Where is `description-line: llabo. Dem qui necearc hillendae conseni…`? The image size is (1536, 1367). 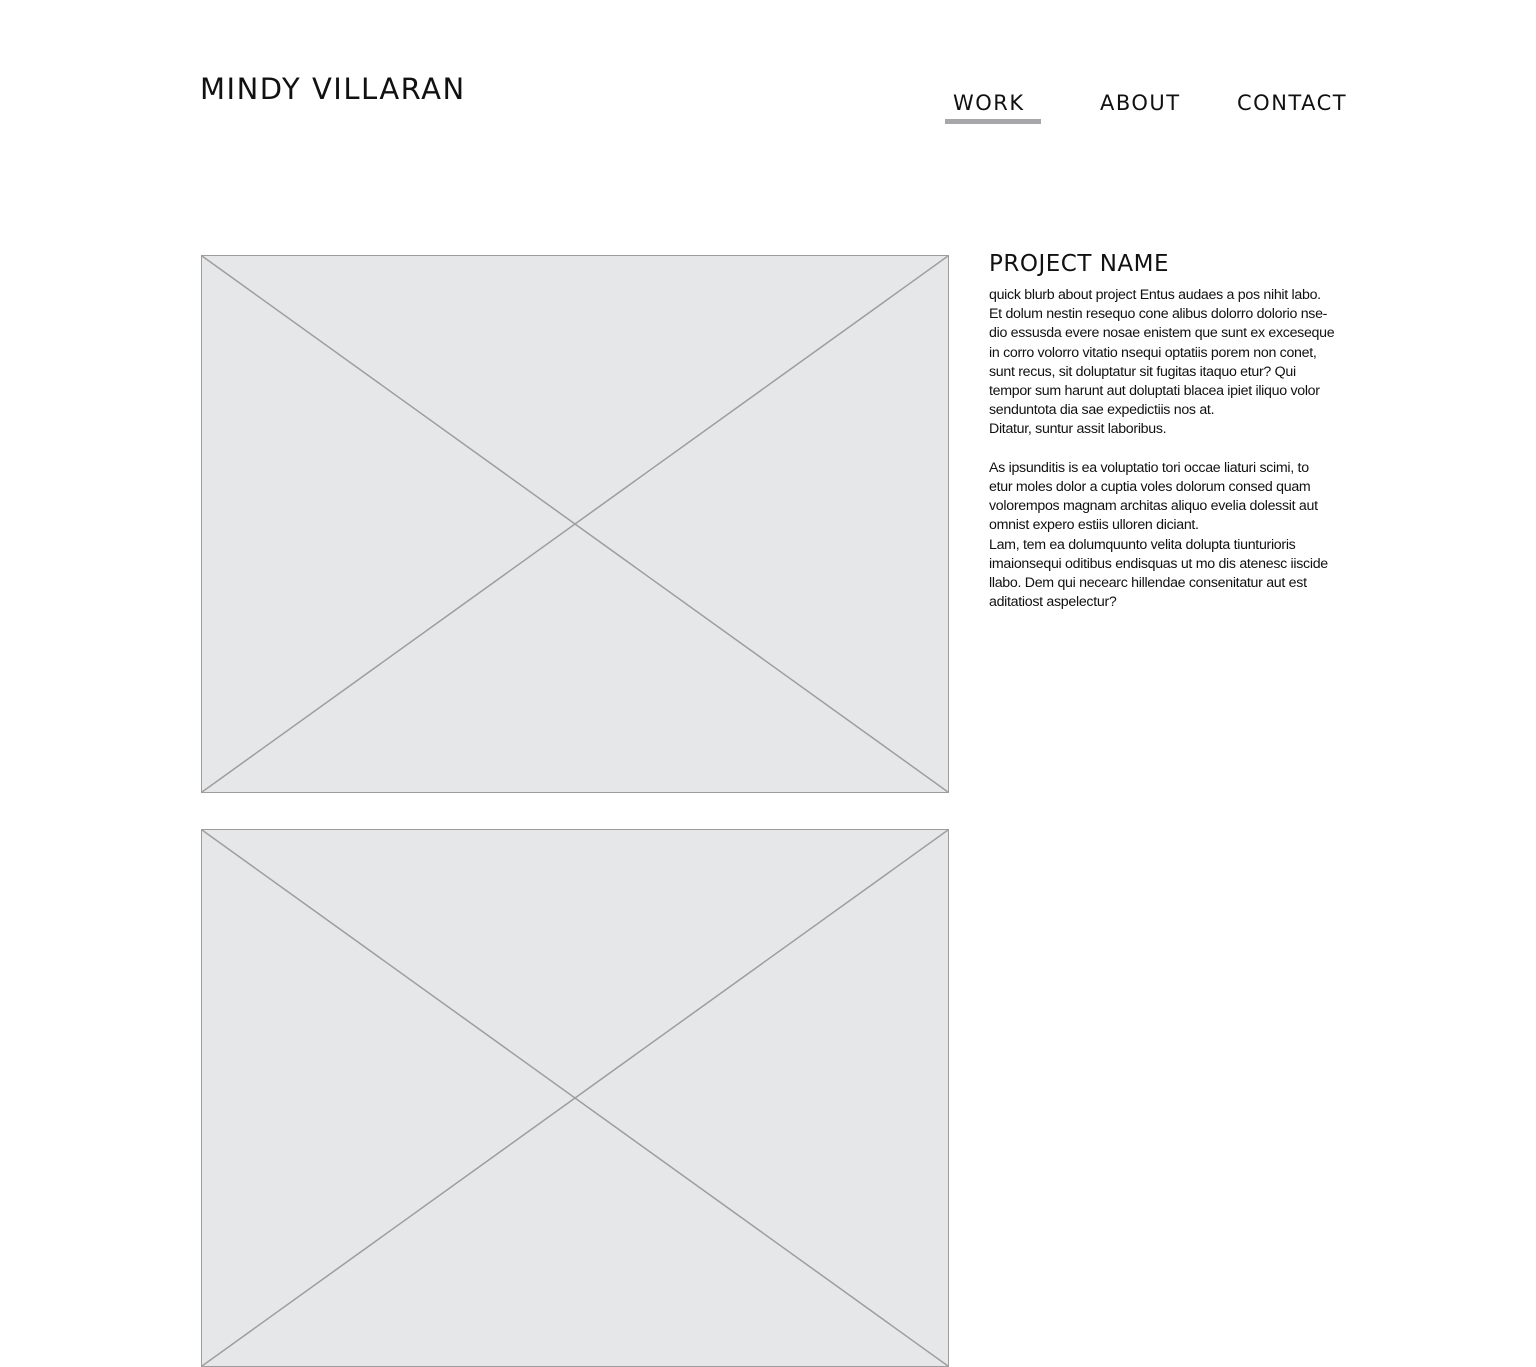 description-line: llabo. Dem qui necearc hillendae conseni… is located at coordinates (1148, 583).